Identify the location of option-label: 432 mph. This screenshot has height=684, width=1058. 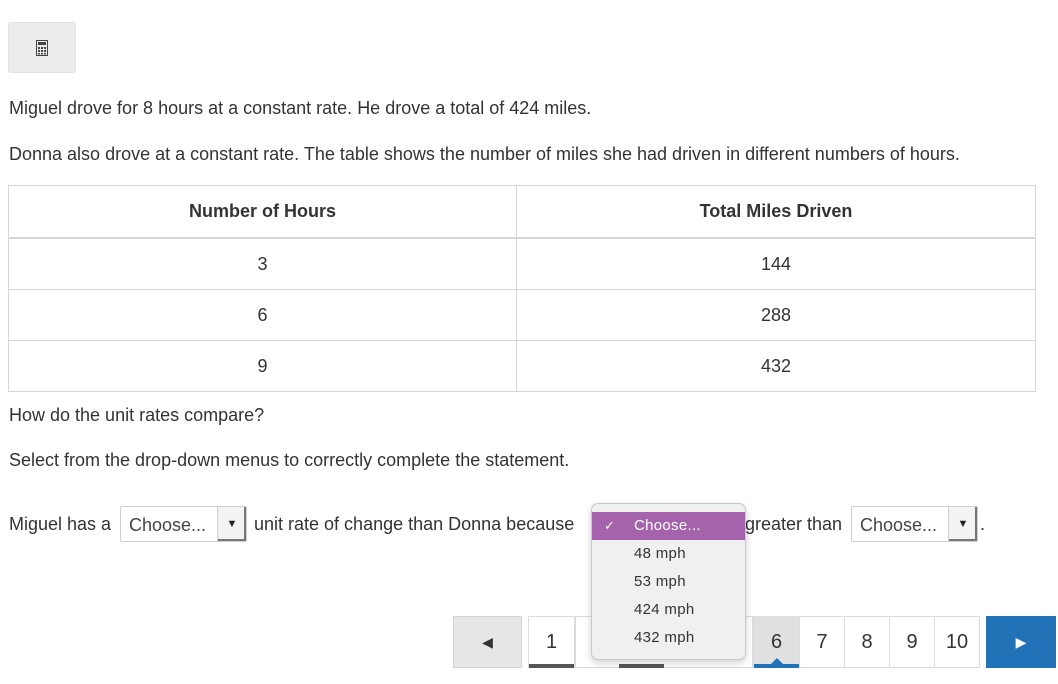
(664, 637).